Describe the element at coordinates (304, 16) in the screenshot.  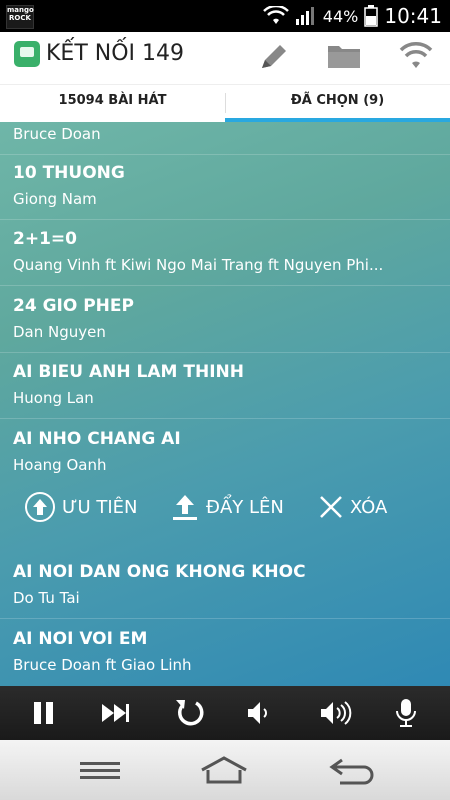
I see `signal-icon` at that location.